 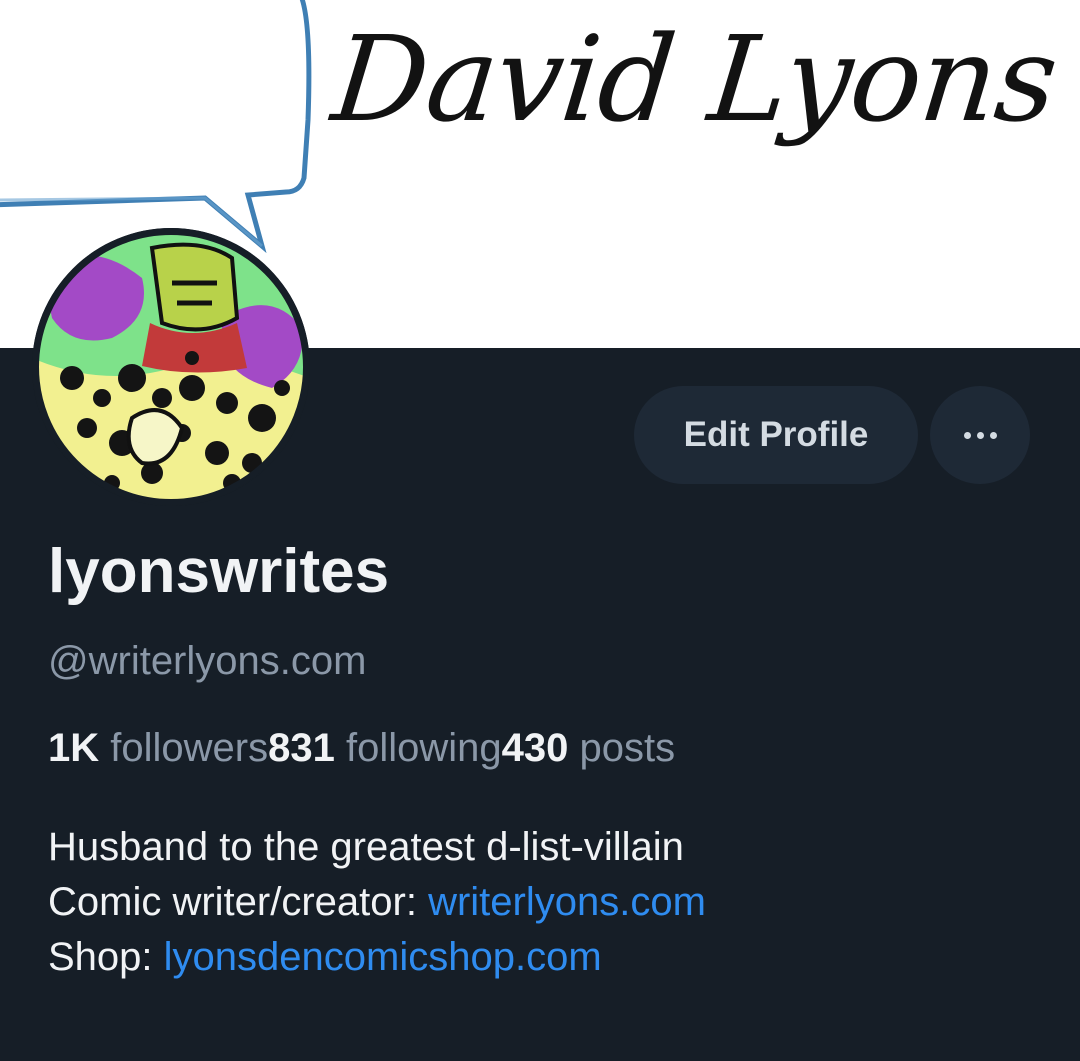 I want to click on edit-profile-button: Edit Profile, so click(x=776, y=435).